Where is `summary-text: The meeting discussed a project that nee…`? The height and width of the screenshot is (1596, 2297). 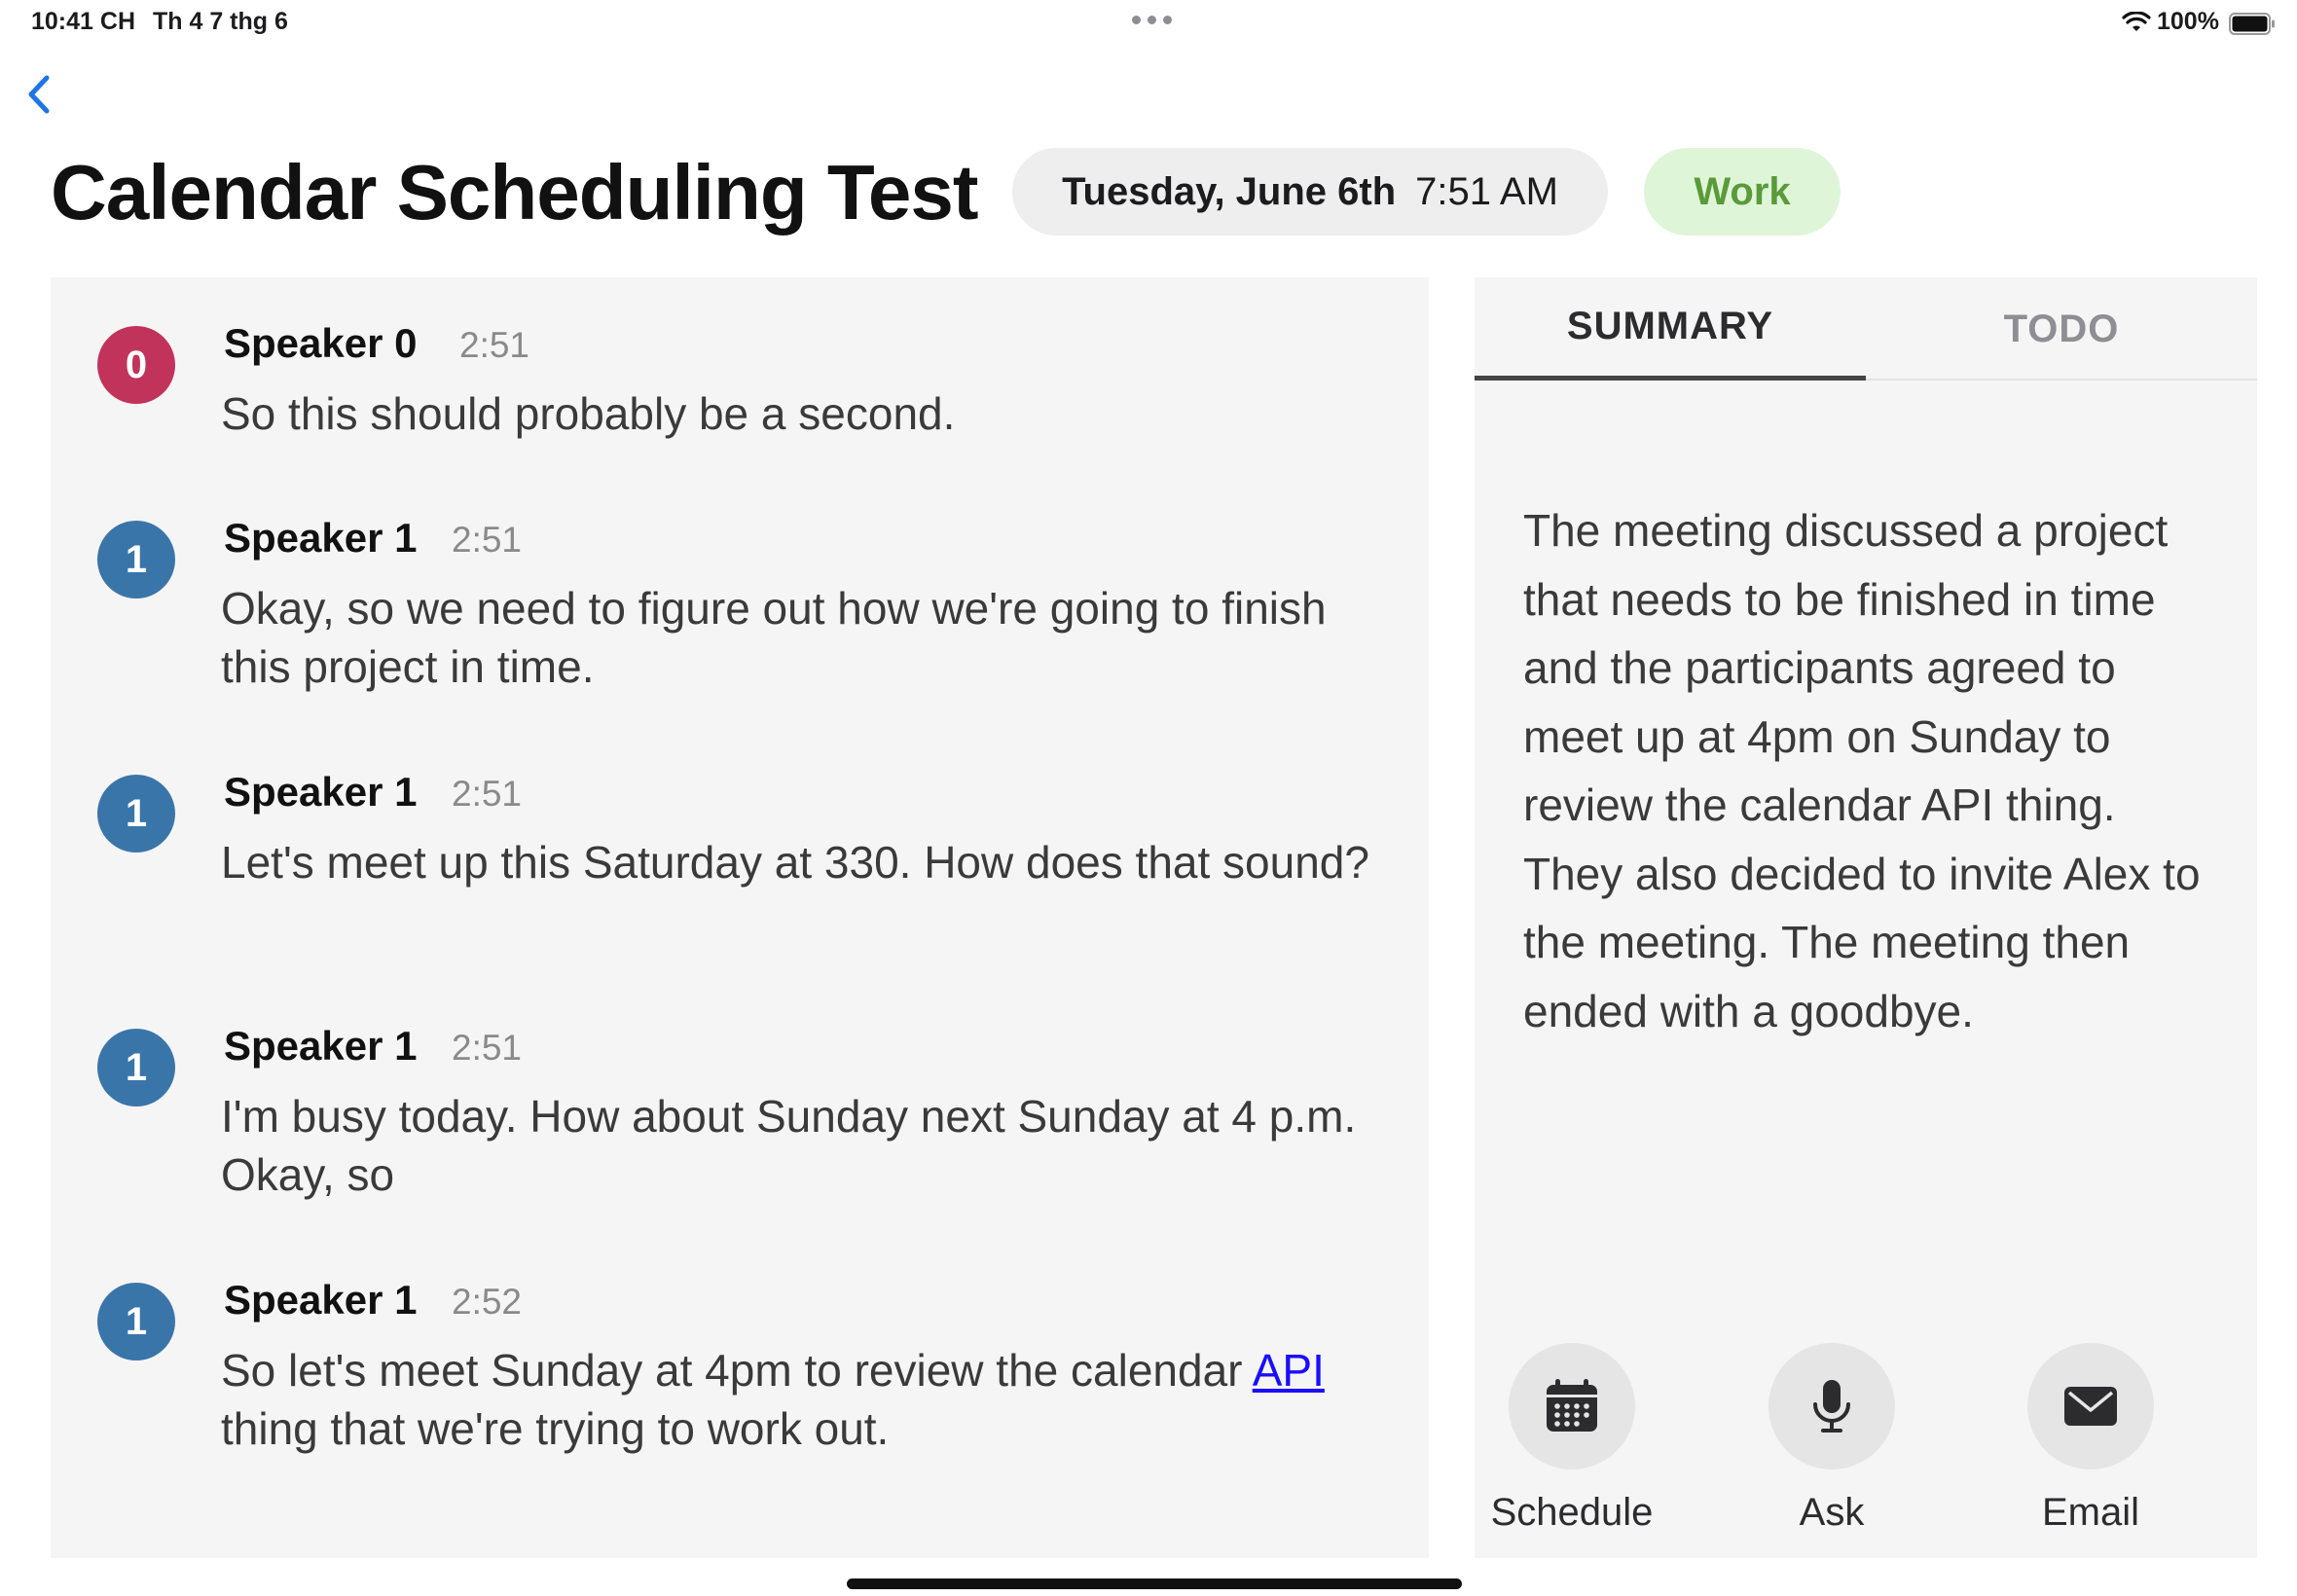 summary-text: The meeting discussed a project that nee… is located at coordinates (1862, 770).